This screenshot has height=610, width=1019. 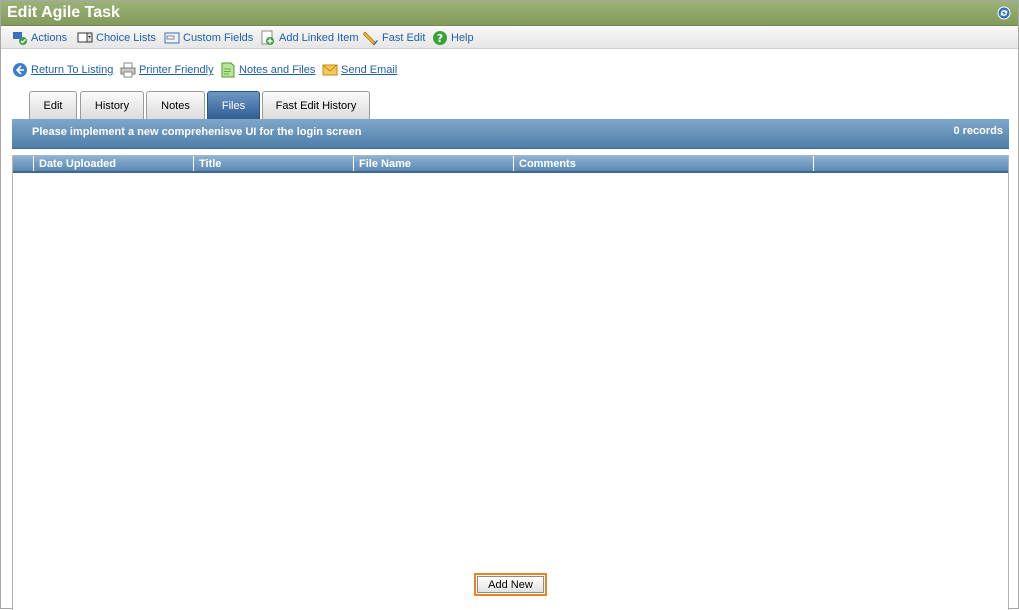 What do you see at coordinates (128, 70) in the screenshot?
I see `printer-icon` at bounding box center [128, 70].